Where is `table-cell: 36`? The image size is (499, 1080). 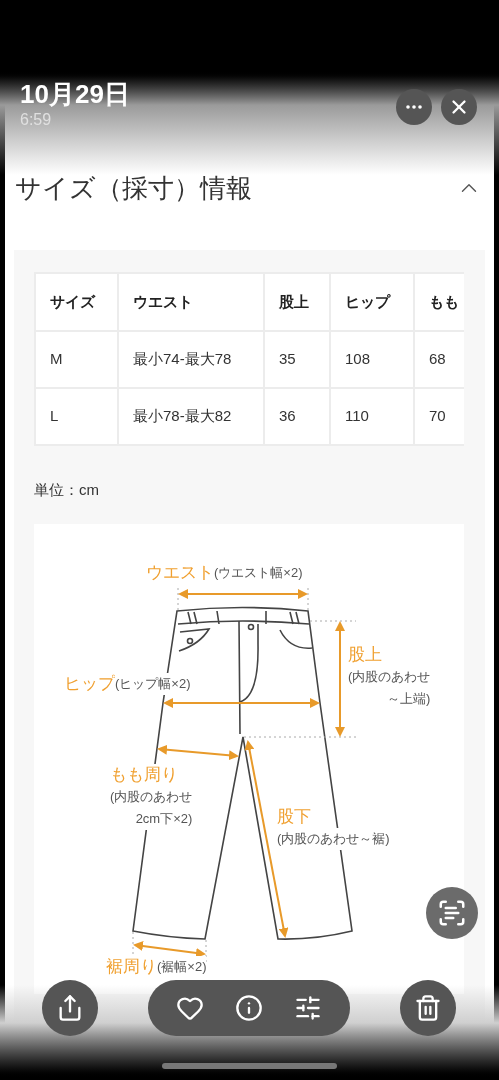 table-cell: 36 is located at coordinates (297, 416).